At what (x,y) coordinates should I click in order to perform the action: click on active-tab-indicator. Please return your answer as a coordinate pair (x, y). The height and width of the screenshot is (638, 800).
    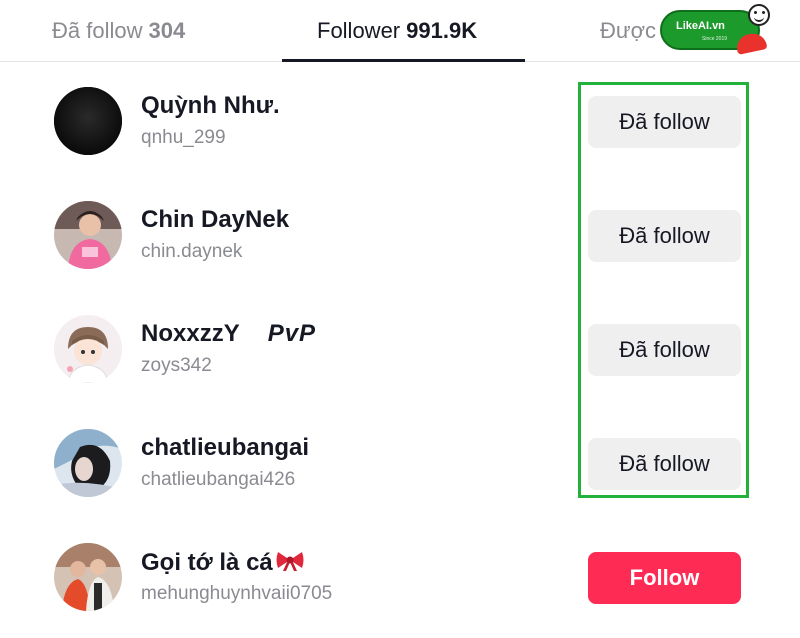
    Looking at the image, I should click on (403, 60).